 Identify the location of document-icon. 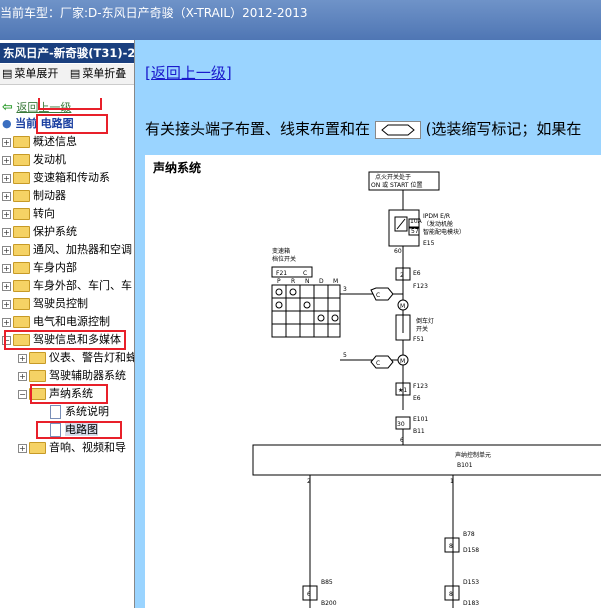
(55, 412).